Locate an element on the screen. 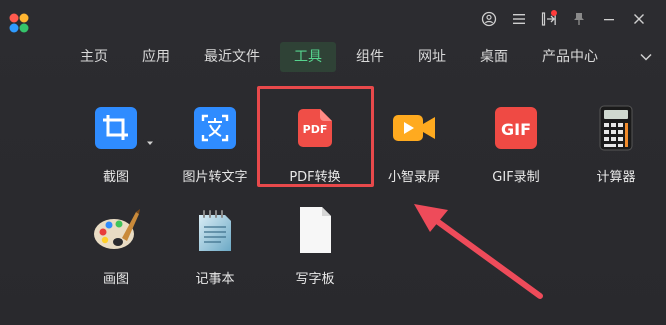 Image resolution: width=666 pixels, height=325 pixels. image-to-text-icon is located at coordinates (215, 128).